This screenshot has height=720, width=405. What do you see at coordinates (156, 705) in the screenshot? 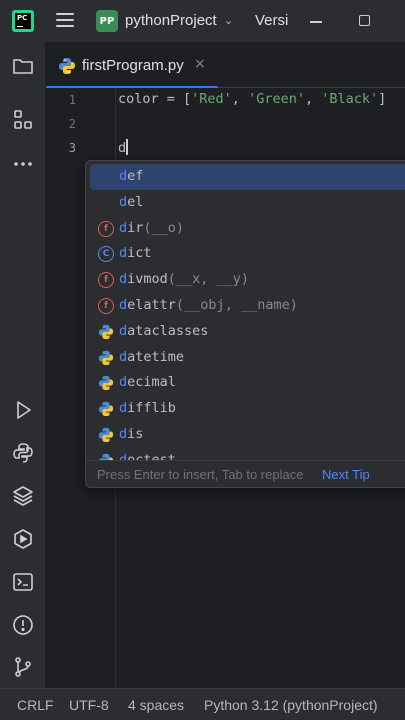
I see `indent-widget: 4 spaces` at bounding box center [156, 705].